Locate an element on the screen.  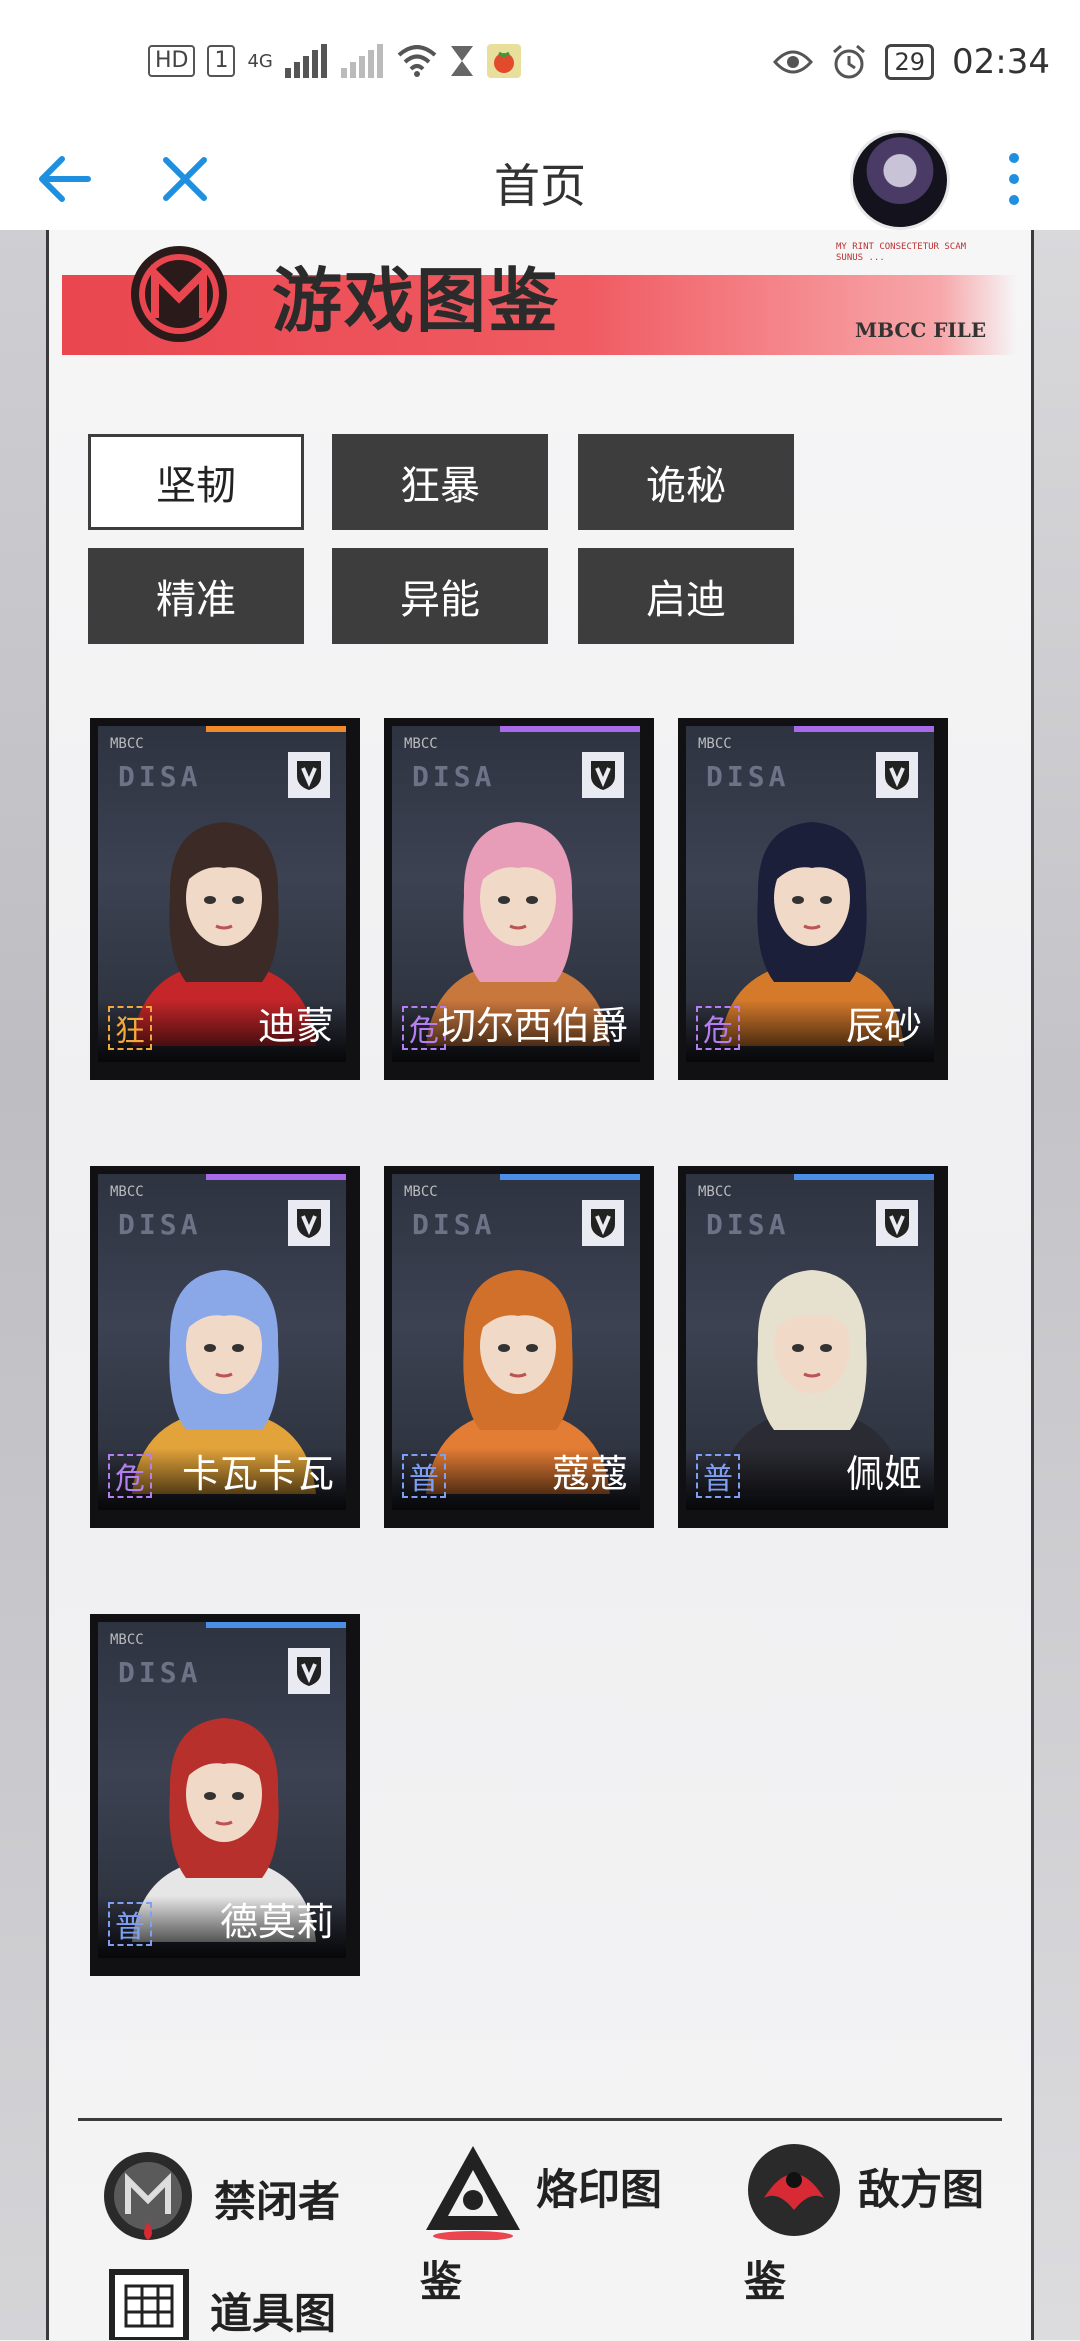
card-frame: MBCC DISA 危卡瓦卡瓦 is located at coordinates (222, 1342).